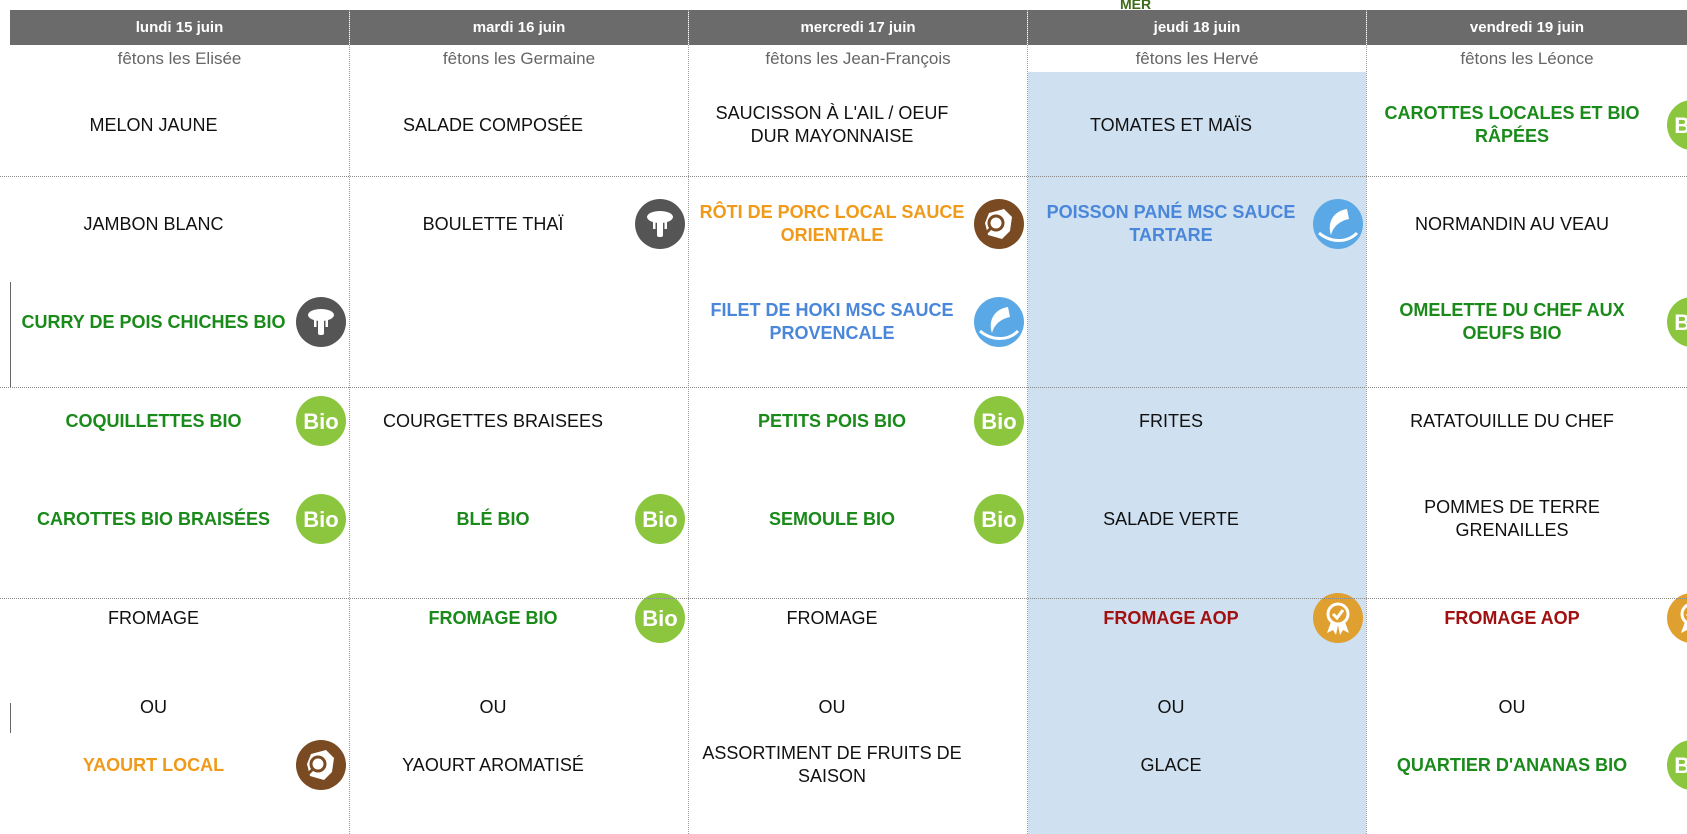 Image resolution: width=1687 pixels, height=834 pixels. What do you see at coordinates (493, 764) in the screenshot?
I see `menu-item: YAOURT AROMATISÉ` at bounding box center [493, 764].